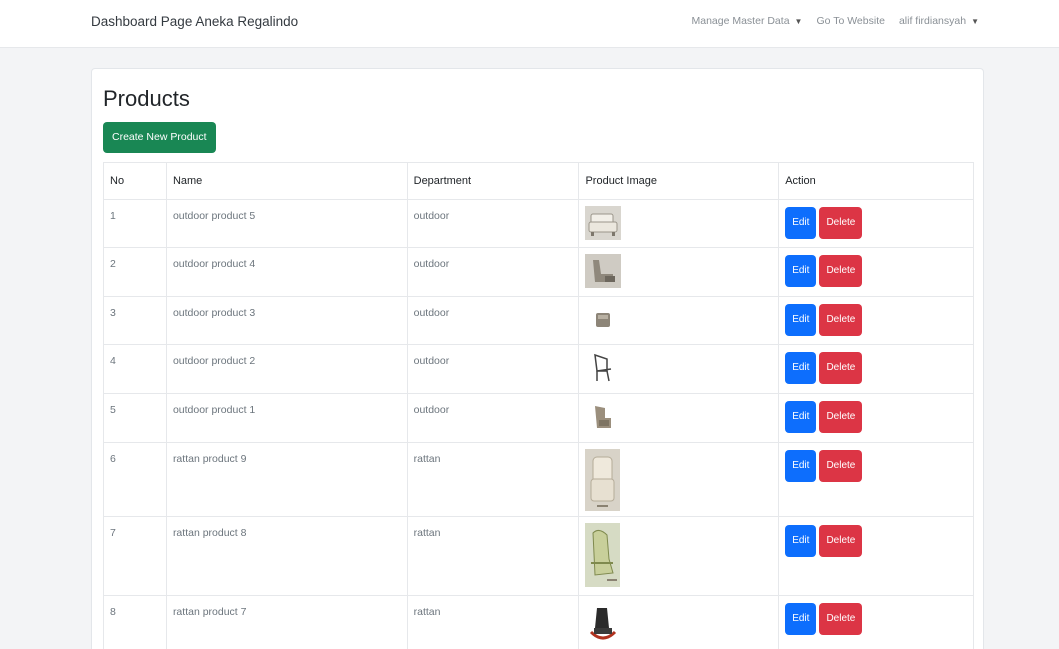  Describe the element at coordinates (286, 181) in the screenshot. I see `header-name: Name` at that location.